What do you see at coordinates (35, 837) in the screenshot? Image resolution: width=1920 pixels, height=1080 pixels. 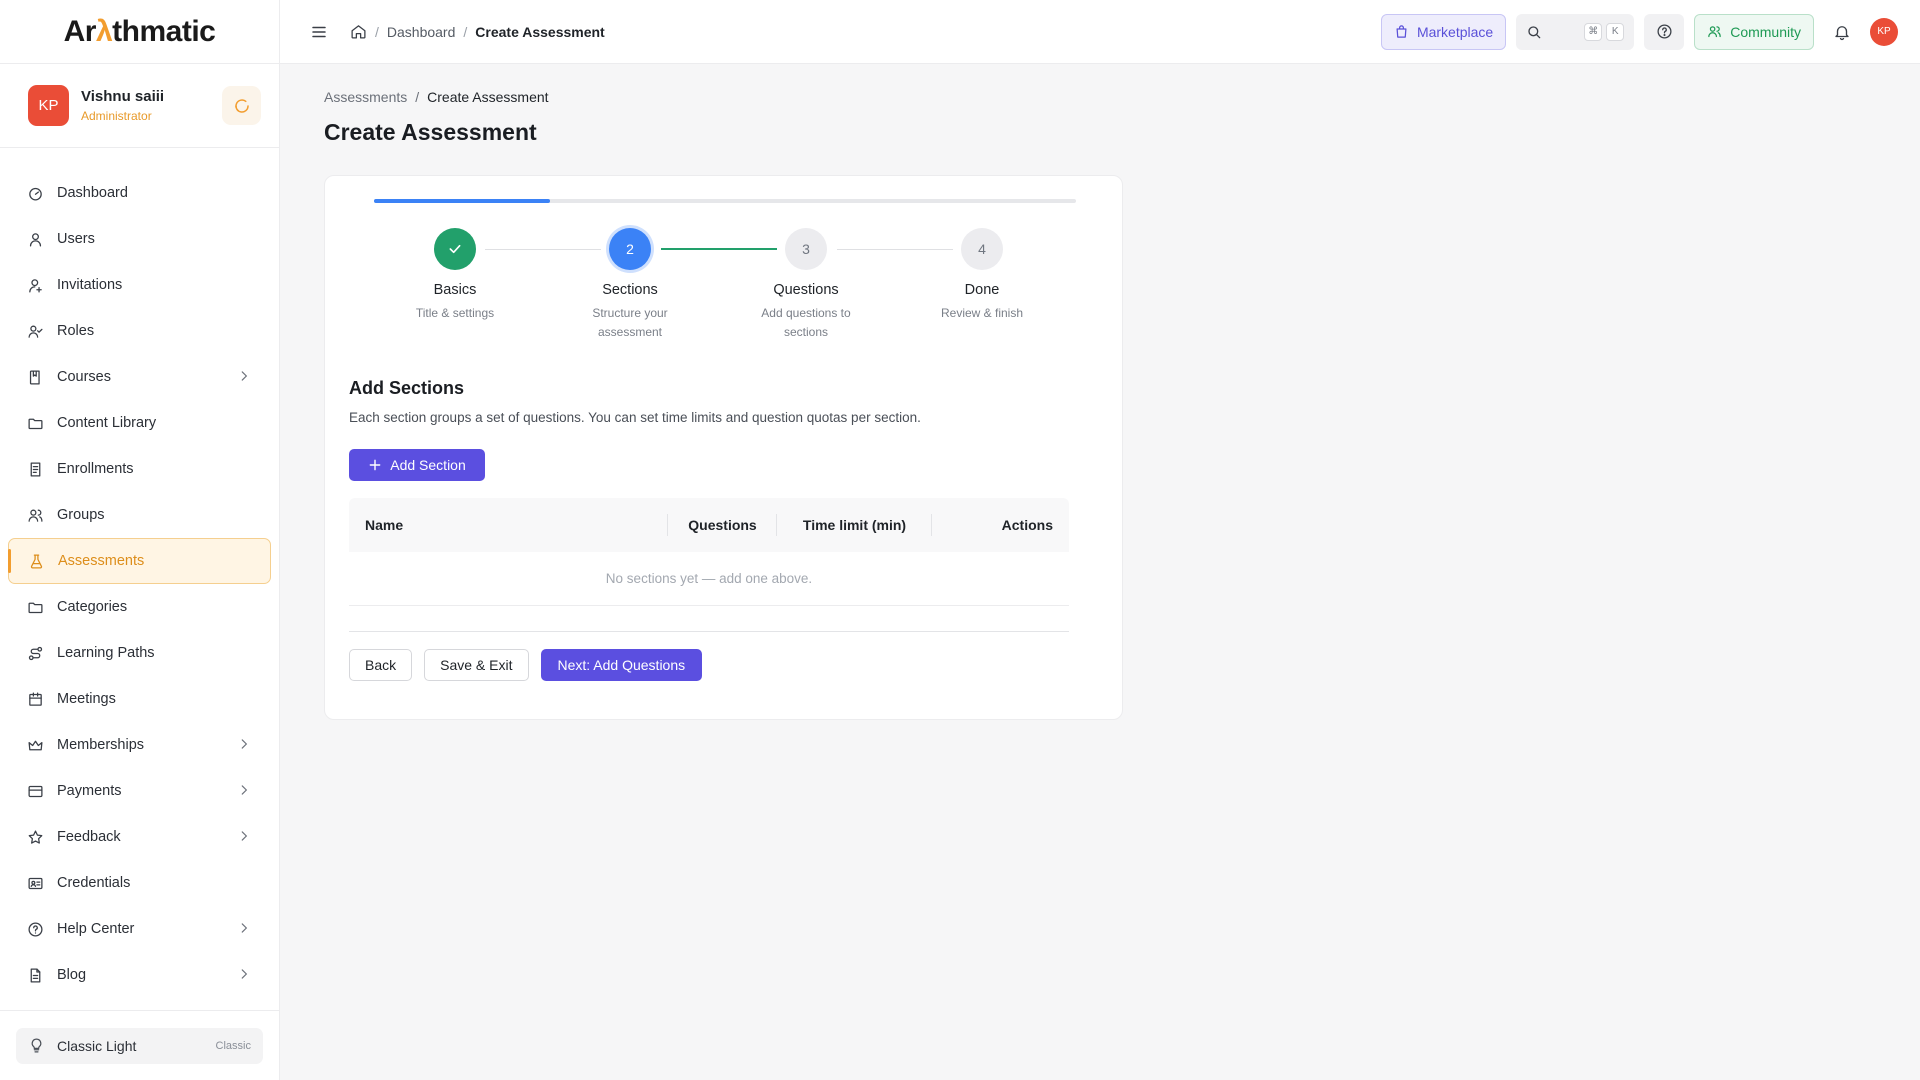 I see `star-icon` at bounding box center [35, 837].